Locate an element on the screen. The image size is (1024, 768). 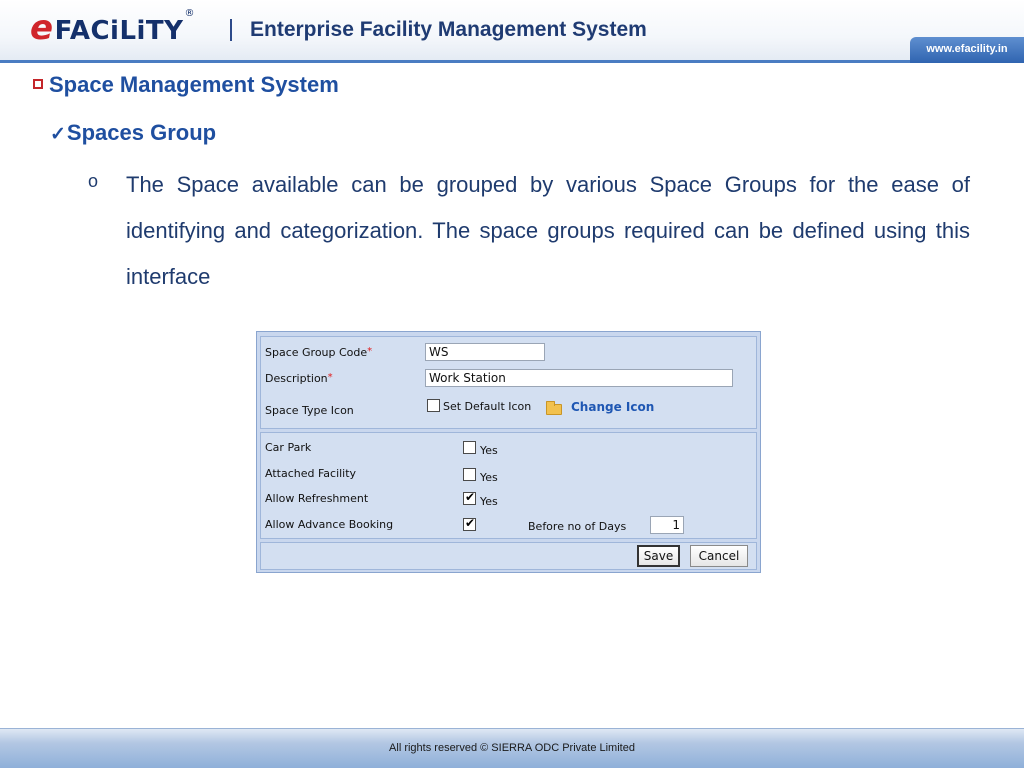
checkmark-icon: ✓ is located at coordinates (58, 134).